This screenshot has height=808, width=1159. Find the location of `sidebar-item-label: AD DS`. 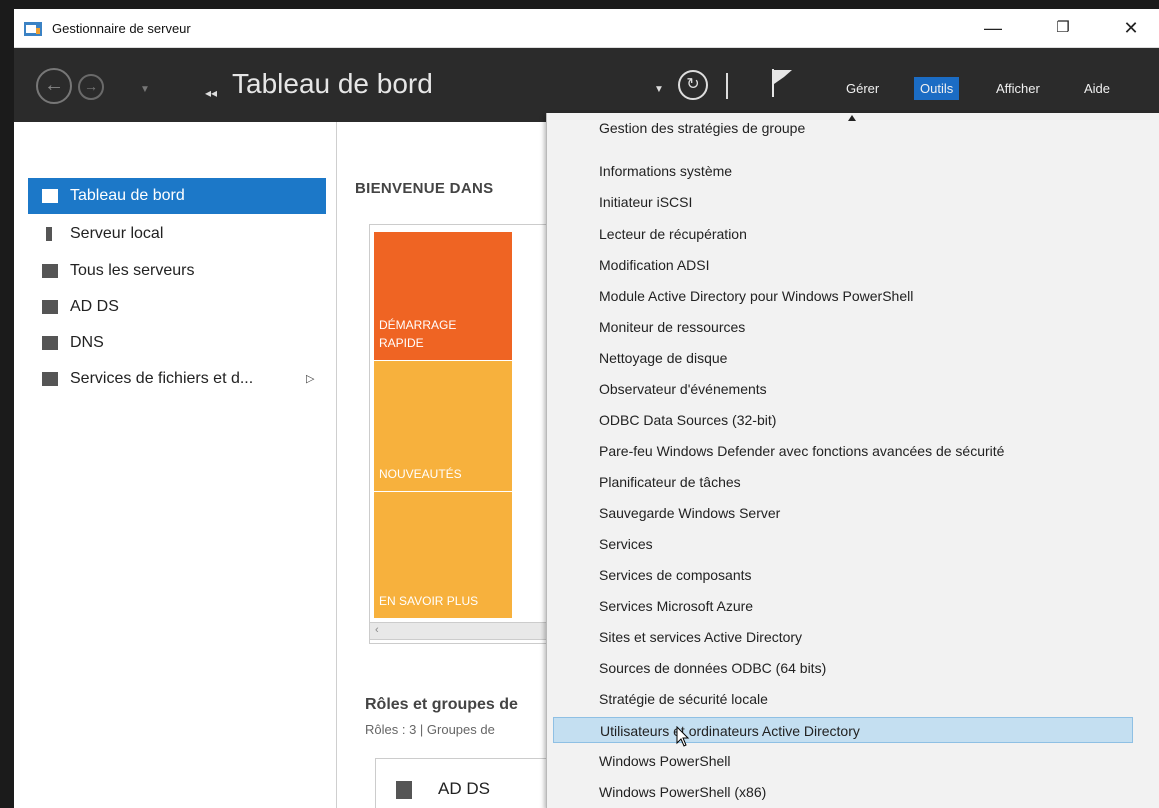

sidebar-item-label: AD DS is located at coordinates (94, 306).